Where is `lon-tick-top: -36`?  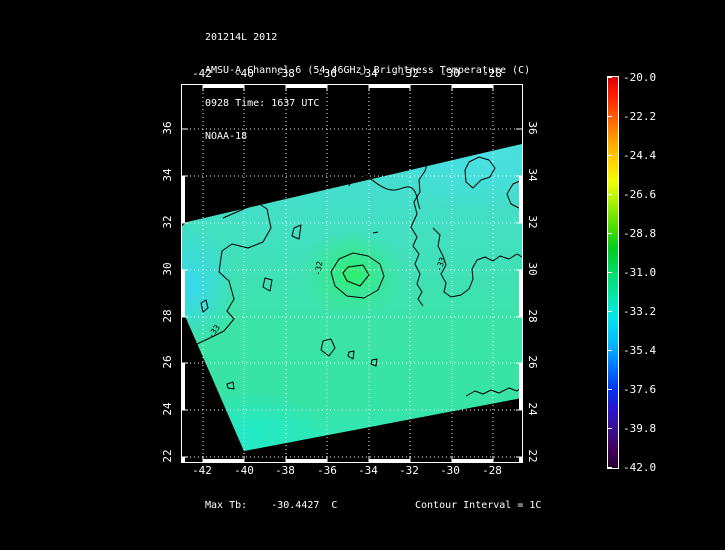 lon-tick-top: -36 is located at coordinates (327, 73).